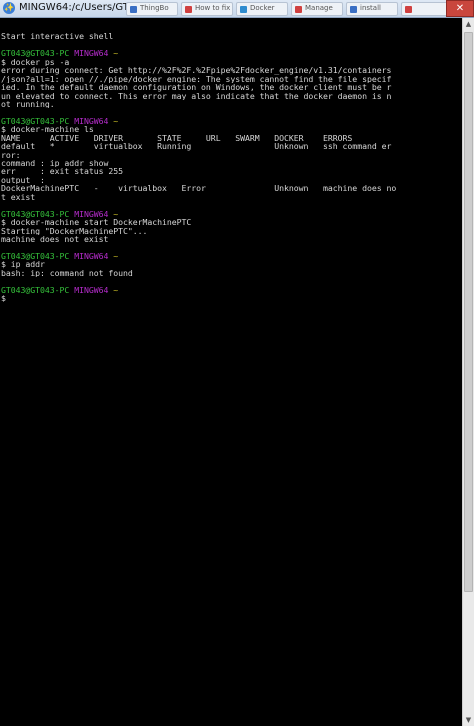  Describe the element at coordinates (231, 155) in the screenshot. I see `terminal-line: ror:` at that location.